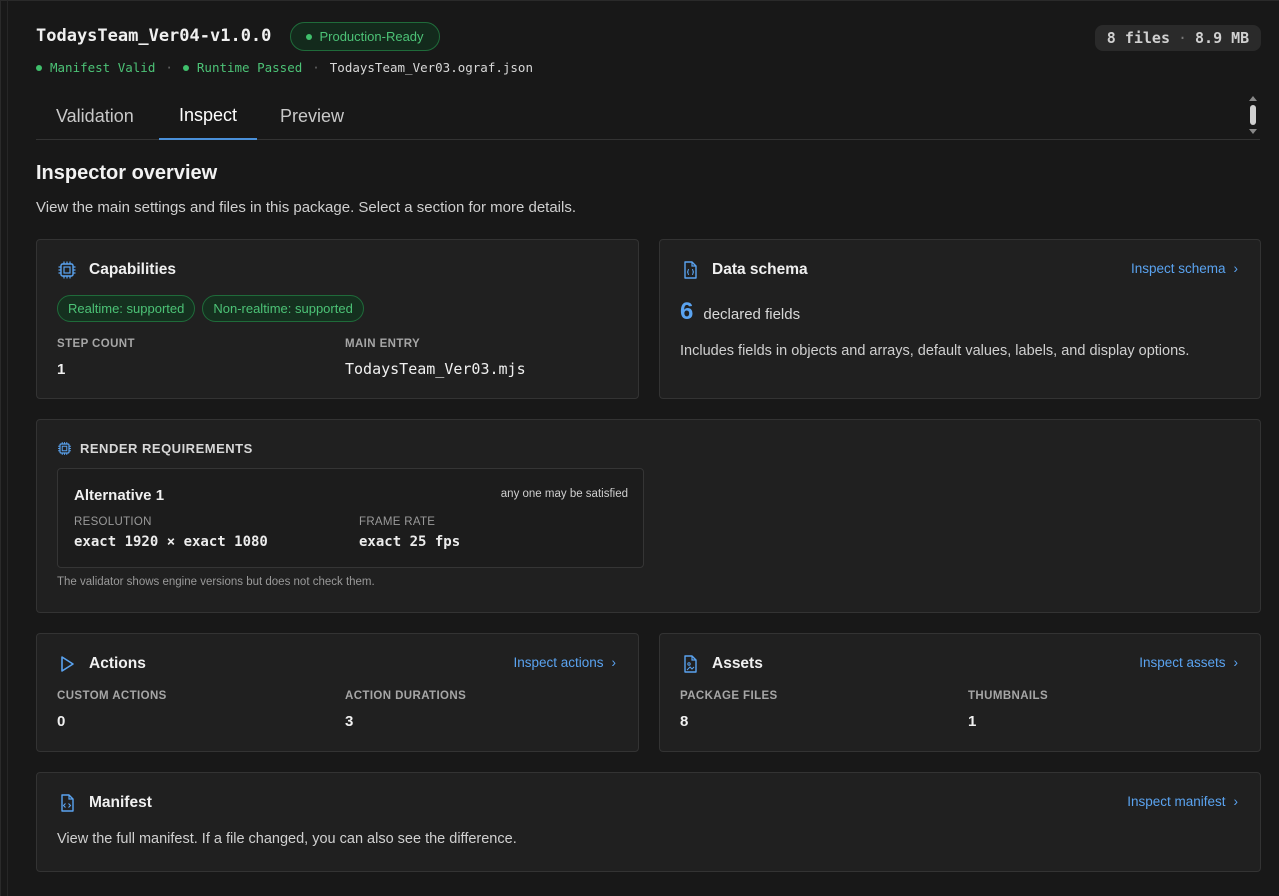 The height and width of the screenshot is (896, 1279). I want to click on custom-actions-label: CUSTOM ACTIONS, so click(112, 696).